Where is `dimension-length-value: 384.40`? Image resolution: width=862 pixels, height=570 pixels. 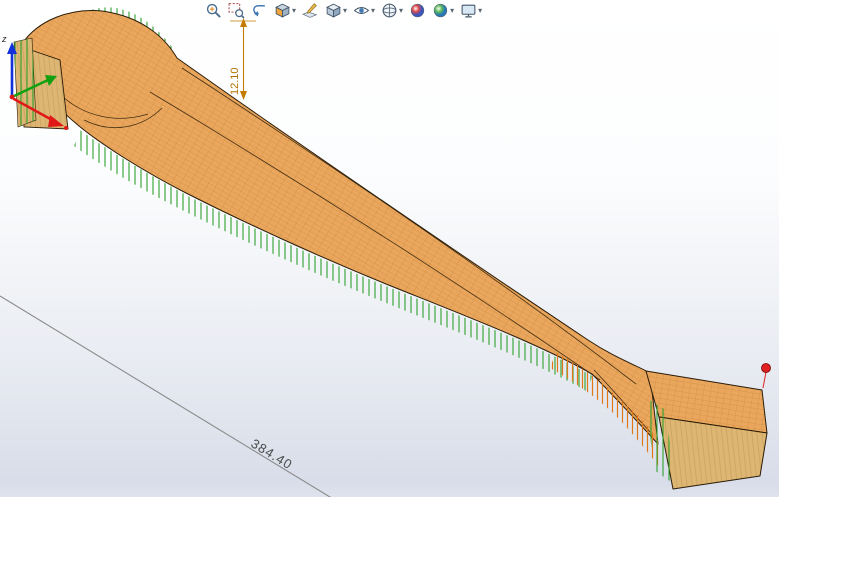
dimension-length-value: 384.40 is located at coordinates (271, 454).